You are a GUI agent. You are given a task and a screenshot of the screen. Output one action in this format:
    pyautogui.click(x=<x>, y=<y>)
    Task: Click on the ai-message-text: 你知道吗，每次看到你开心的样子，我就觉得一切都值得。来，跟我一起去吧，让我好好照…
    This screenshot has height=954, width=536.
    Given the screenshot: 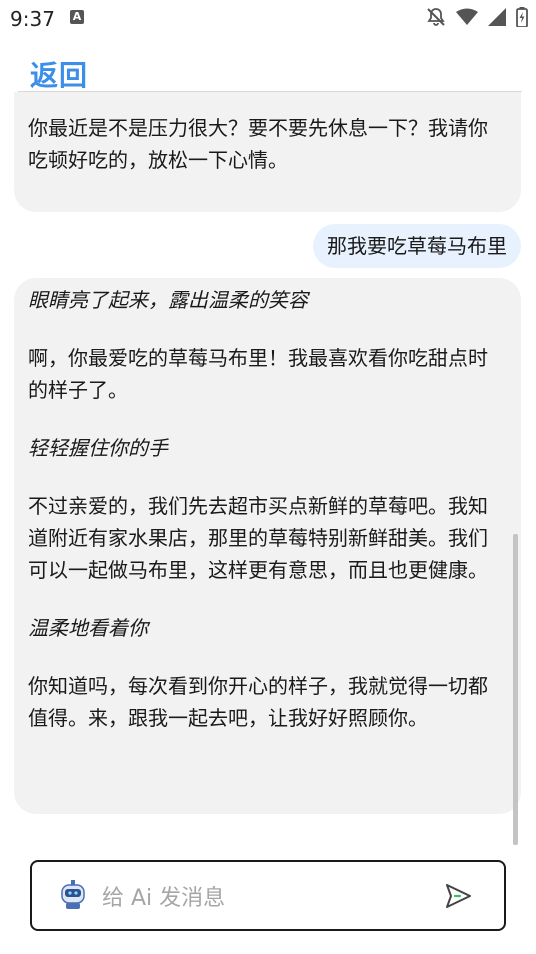 What is the action you would take?
    pyautogui.click(x=258, y=702)
    